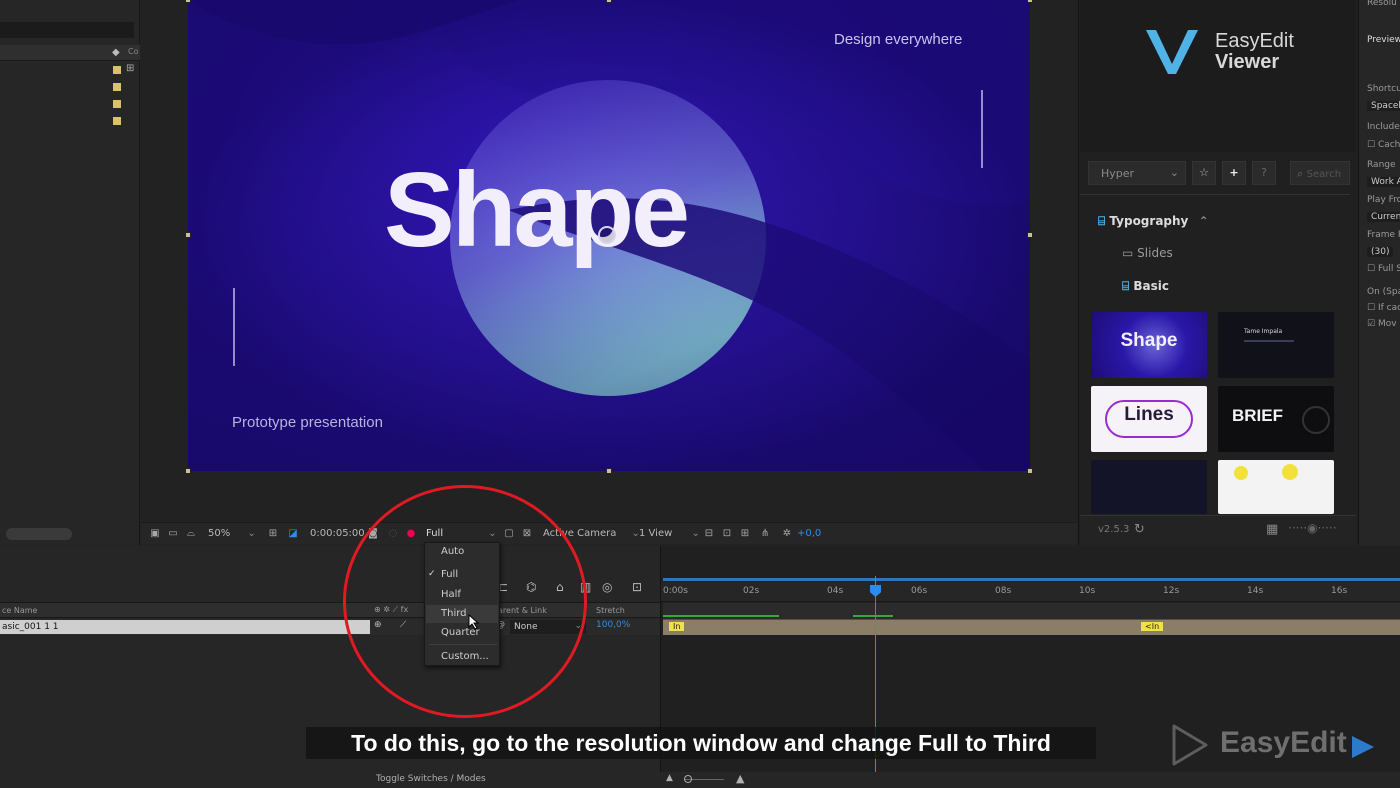 The width and height of the screenshot is (1400, 788). What do you see at coordinates (1147, 253) in the screenshot?
I see `folder-slides: ▭ Slides` at bounding box center [1147, 253].